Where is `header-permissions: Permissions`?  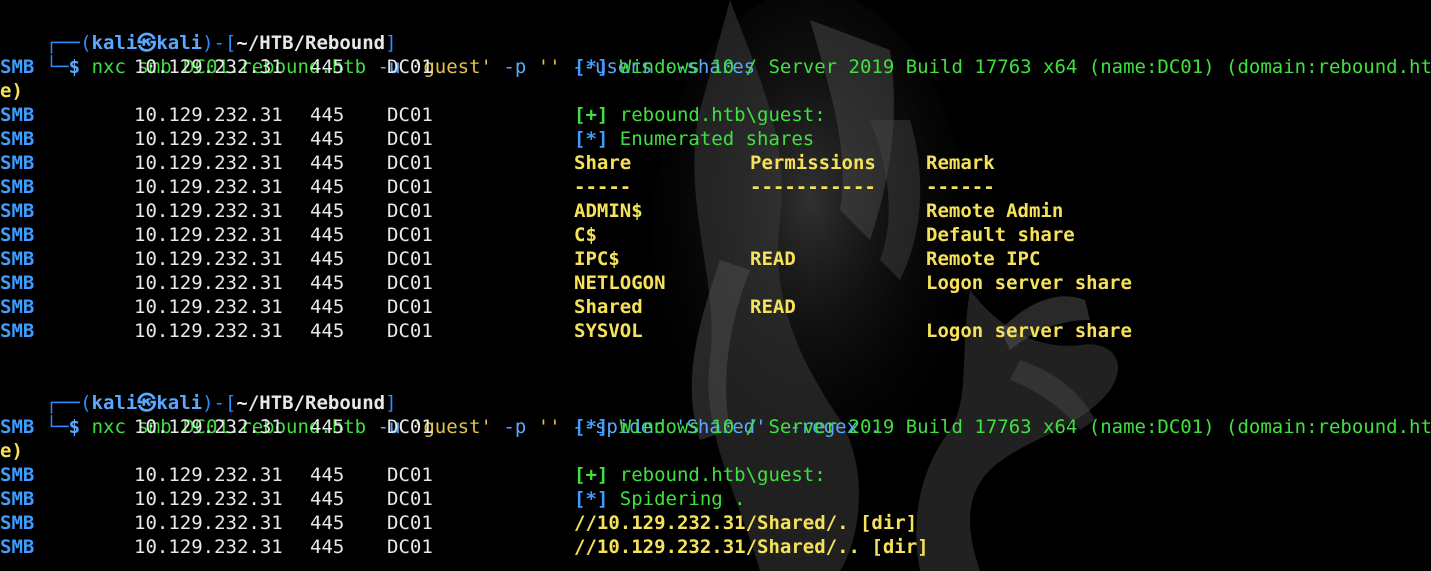
header-permissions: Permissions is located at coordinates (813, 163).